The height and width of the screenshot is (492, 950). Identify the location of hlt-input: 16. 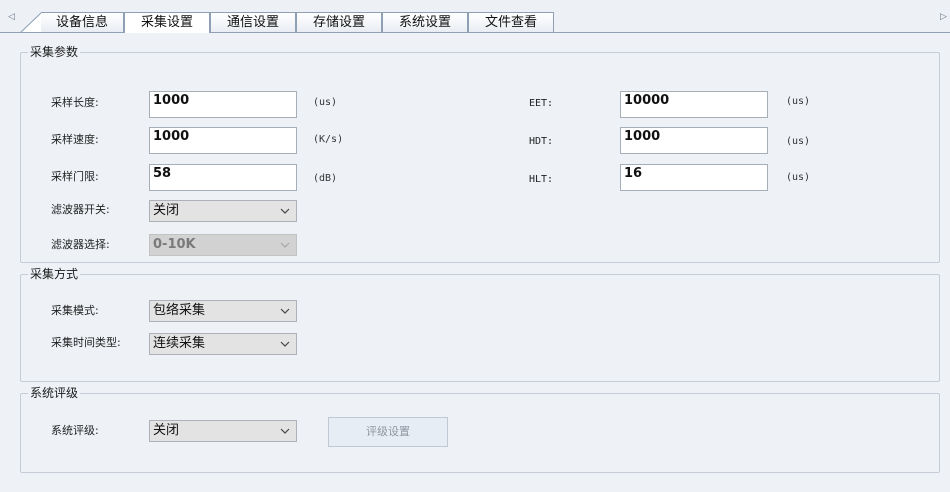
(694, 177).